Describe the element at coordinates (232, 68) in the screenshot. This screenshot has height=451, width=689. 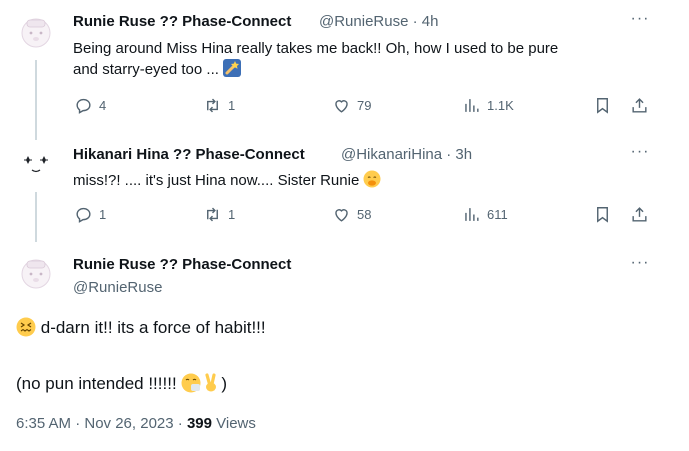
I see `shooting-star-emoji-icon` at that location.